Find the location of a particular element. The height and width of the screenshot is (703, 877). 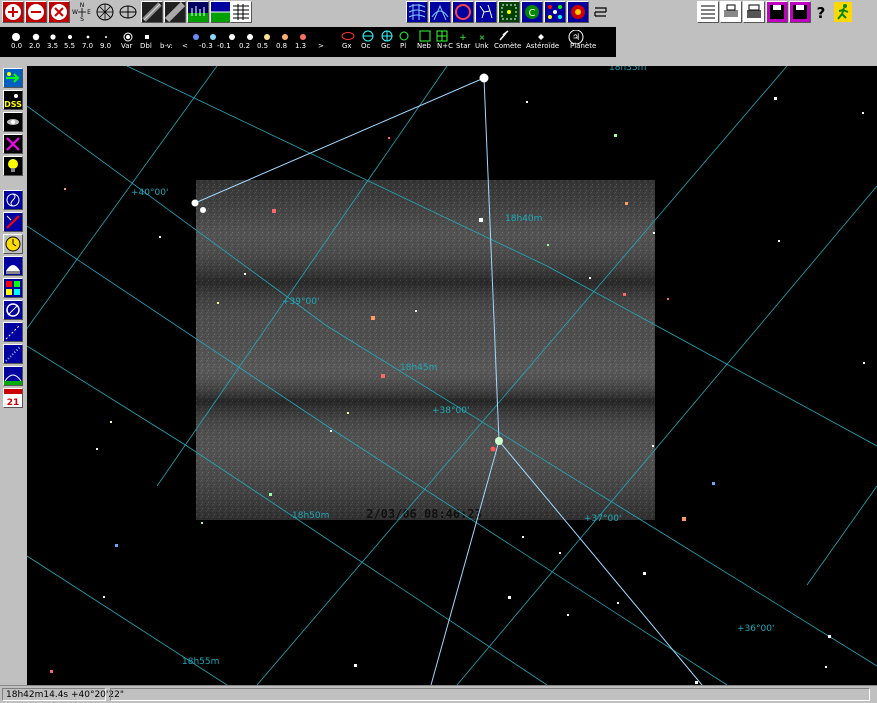

print-button is located at coordinates (708, 12).